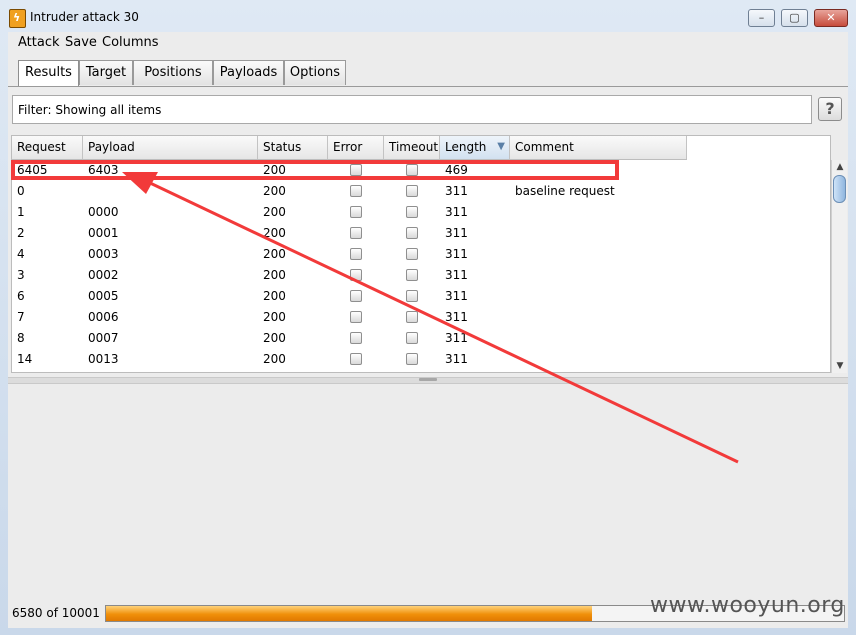 This screenshot has width=856, height=635. Describe the element at coordinates (747, 605) in the screenshot. I see `watermark: www.wooyun.org` at that location.